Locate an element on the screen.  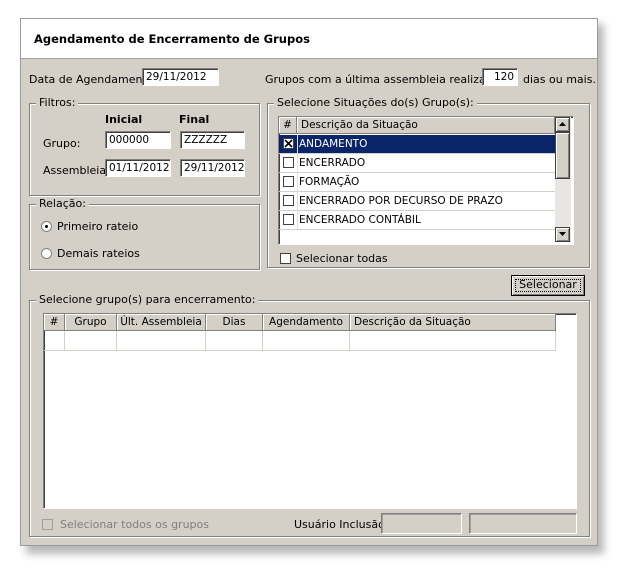
select-button: Selecionar is located at coordinates (548, 285).